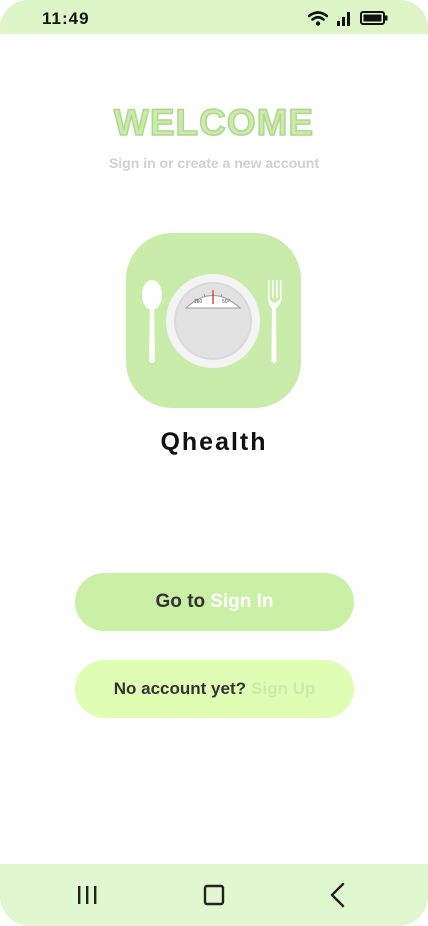 Image resolution: width=428 pixels, height=926 pixels. I want to click on status-icons, so click(348, 18).